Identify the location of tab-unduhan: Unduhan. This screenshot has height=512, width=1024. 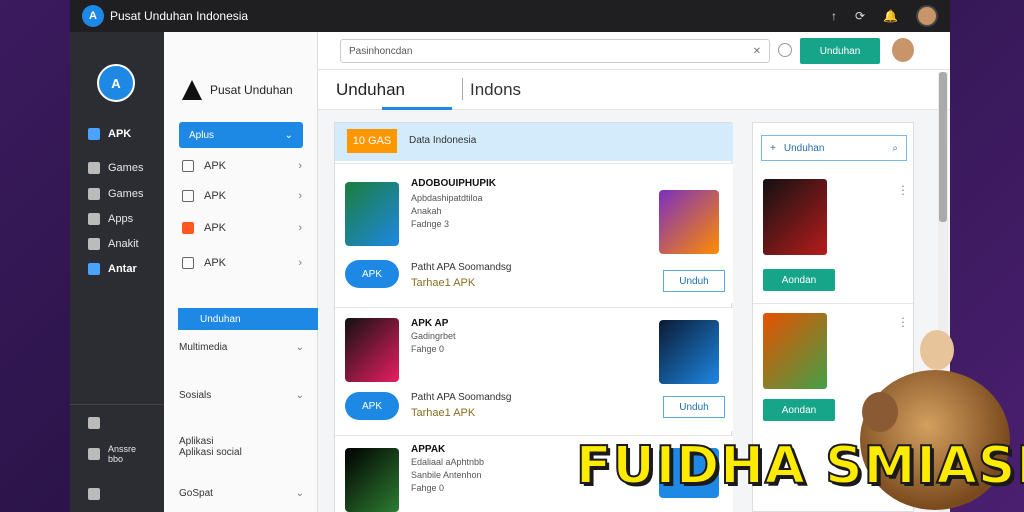
(370, 90).